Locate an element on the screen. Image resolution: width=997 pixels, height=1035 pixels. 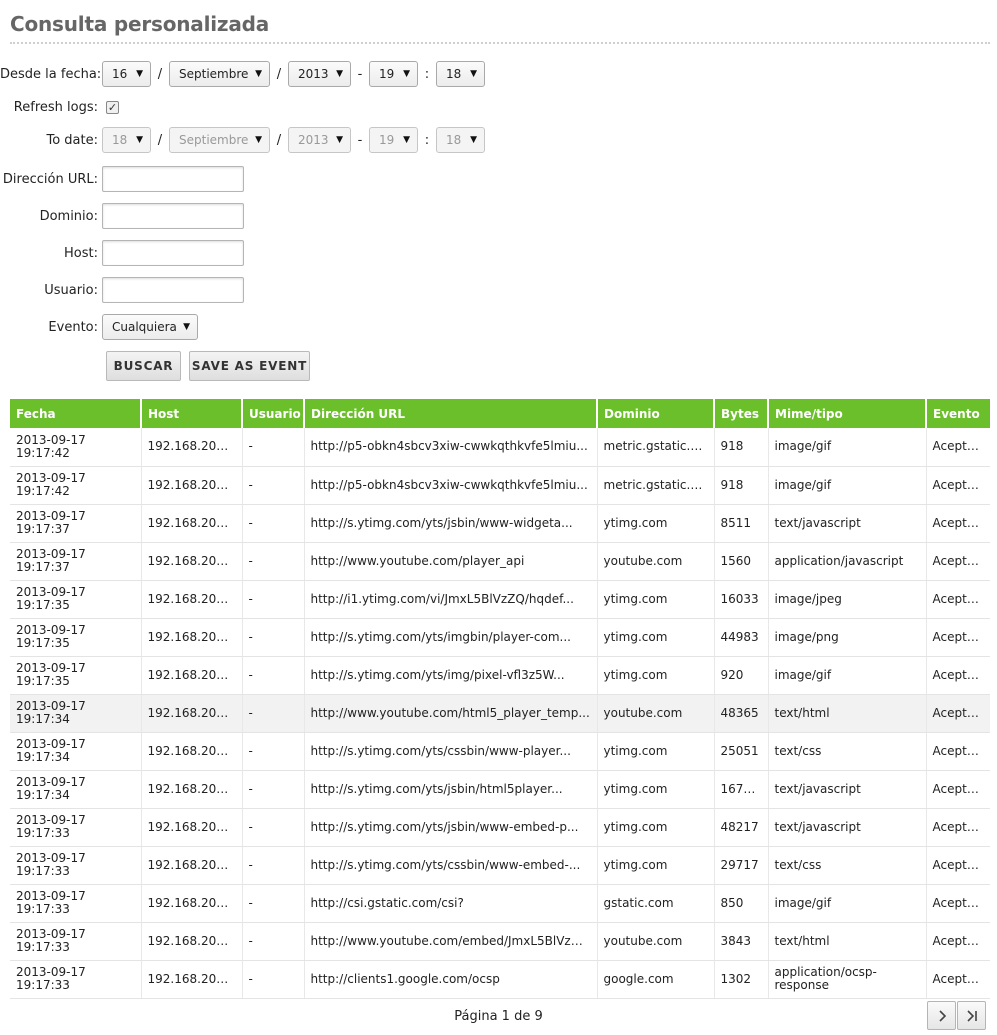
cell-date-time: 19:17:34 is located at coordinates (43, 795).